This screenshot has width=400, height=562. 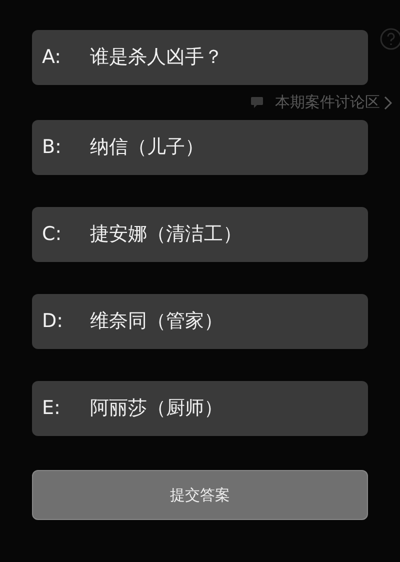 What do you see at coordinates (200, 147) in the screenshot?
I see `answer-option: B: 纳信（儿子）` at bounding box center [200, 147].